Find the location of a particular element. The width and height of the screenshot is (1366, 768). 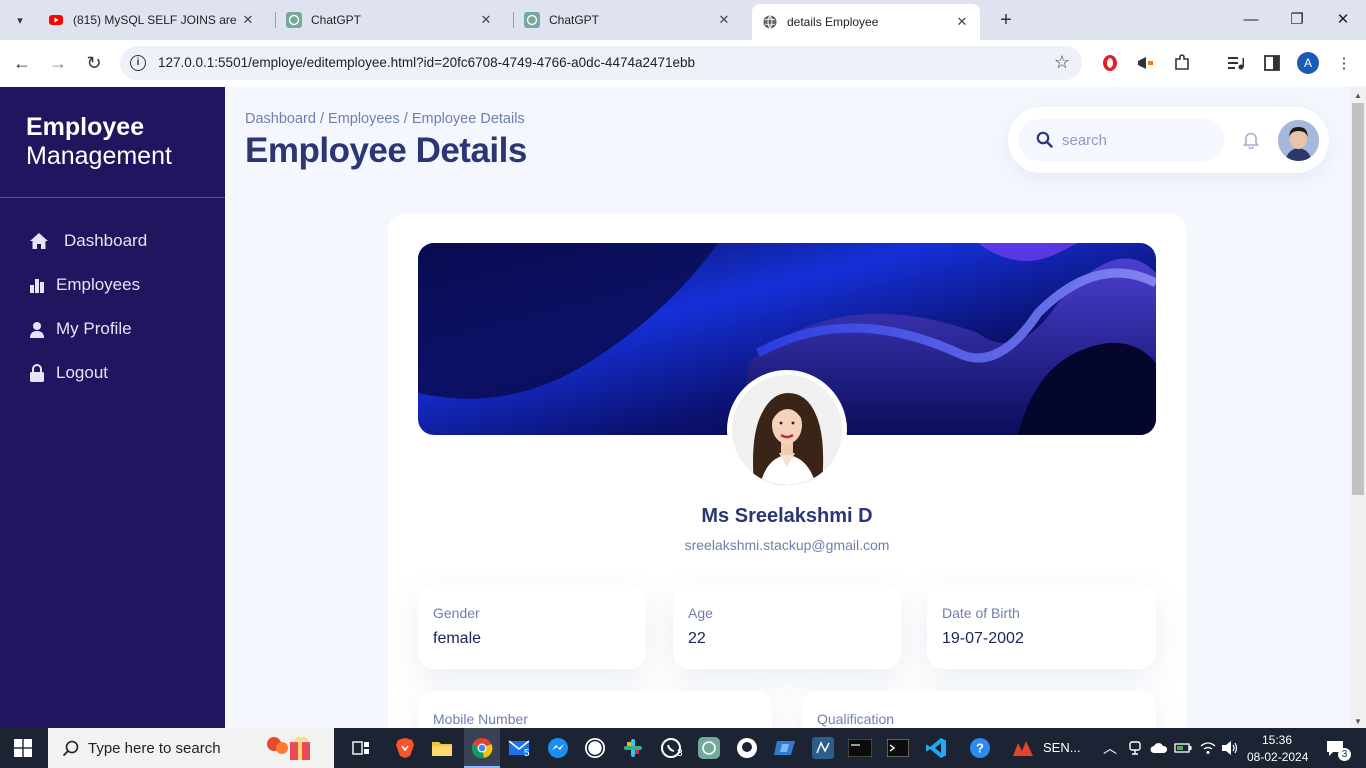

field-label: Qualification is located at coordinates (856, 719).